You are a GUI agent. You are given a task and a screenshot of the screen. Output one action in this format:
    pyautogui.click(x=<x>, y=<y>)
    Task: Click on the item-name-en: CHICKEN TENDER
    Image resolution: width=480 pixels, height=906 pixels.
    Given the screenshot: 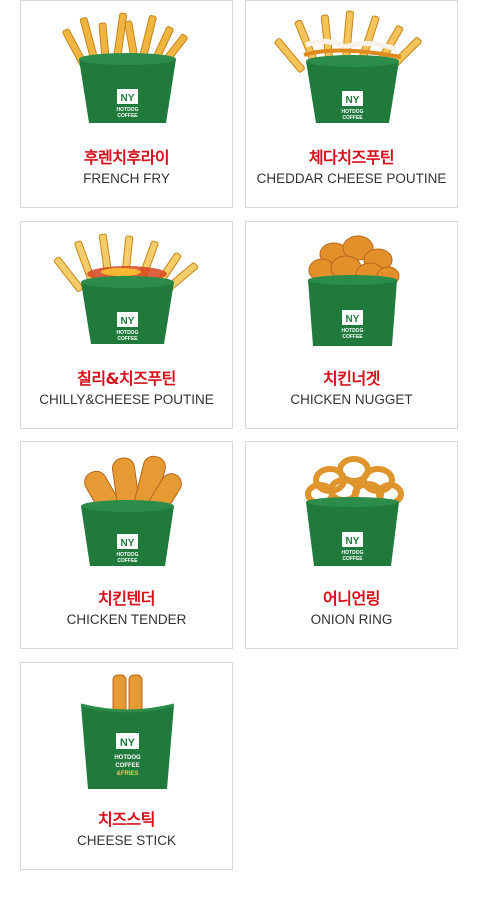 What is the action you would take?
    pyautogui.click(x=126, y=619)
    